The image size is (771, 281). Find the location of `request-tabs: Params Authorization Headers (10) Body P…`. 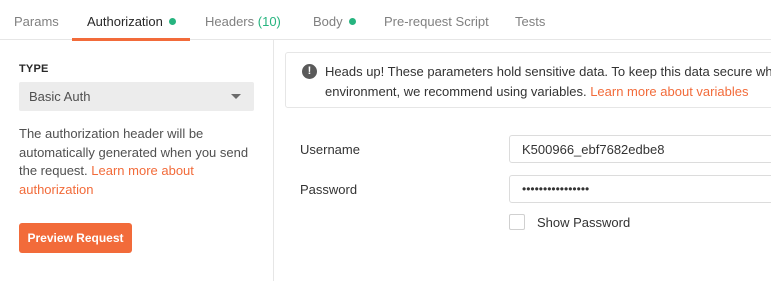

request-tabs: Params Authorization Headers (10) Body P… is located at coordinates (385, 20).